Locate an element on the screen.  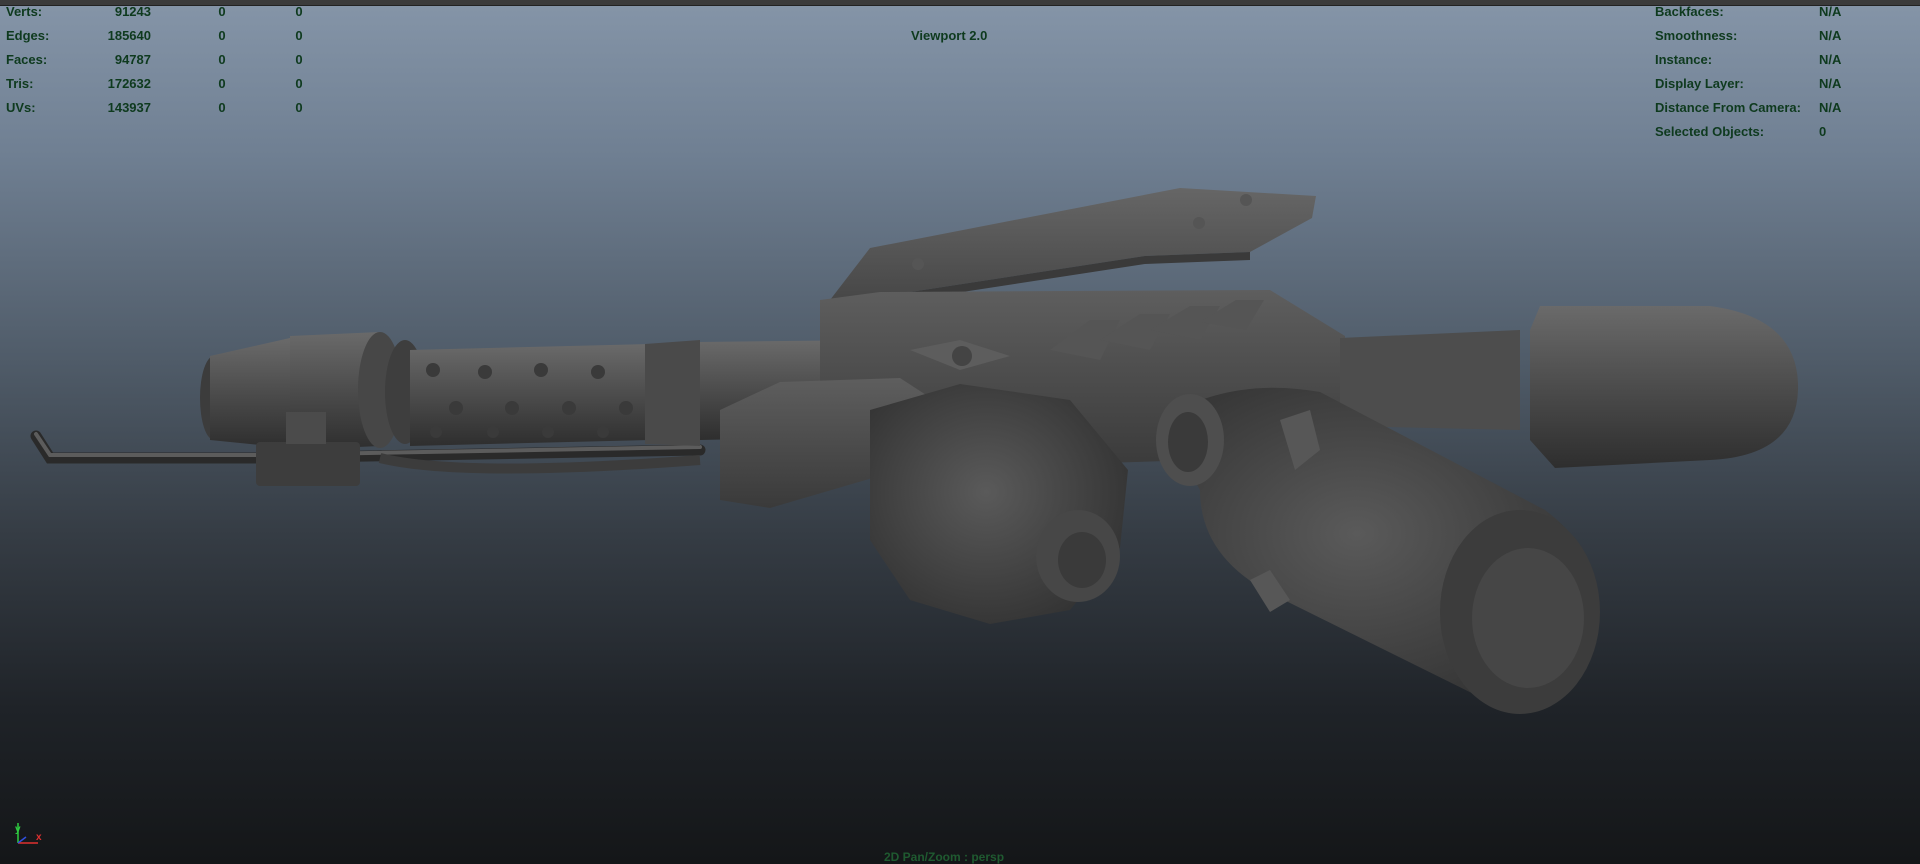
axis-gizmo-icon: y x is located at coordinates (28, 833).